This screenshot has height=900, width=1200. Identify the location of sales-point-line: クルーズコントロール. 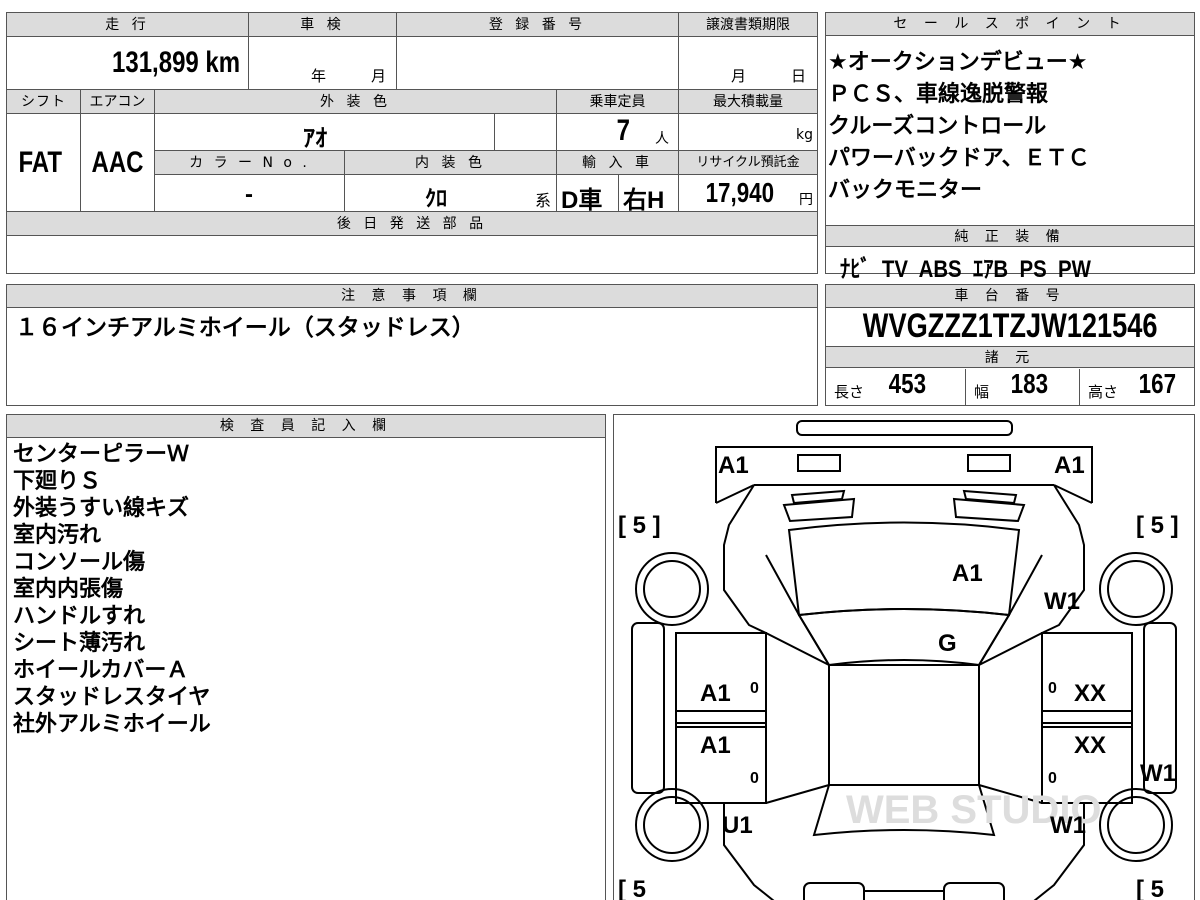
(937, 126).